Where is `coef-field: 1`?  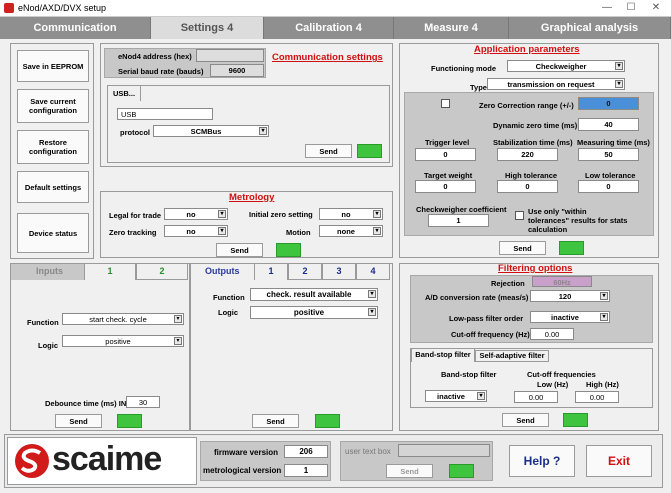 coef-field: 1 is located at coordinates (458, 220).